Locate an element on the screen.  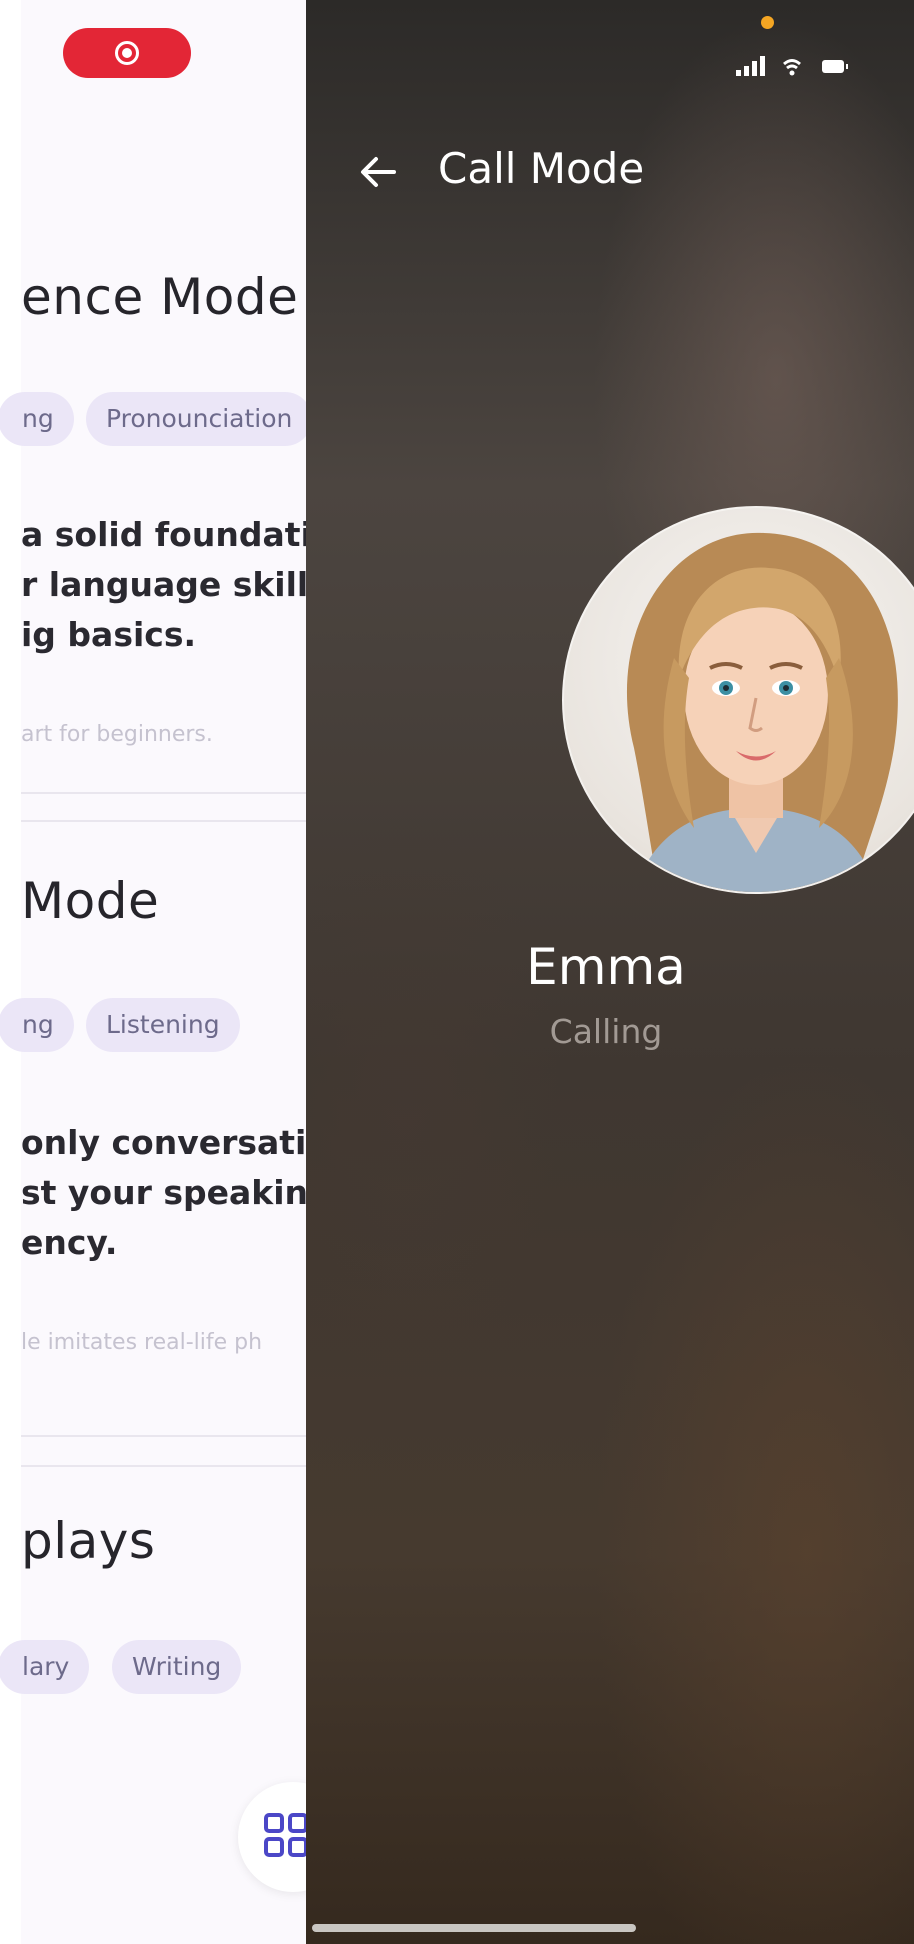
privacy-indicator-dot is located at coordinates (767, 22).